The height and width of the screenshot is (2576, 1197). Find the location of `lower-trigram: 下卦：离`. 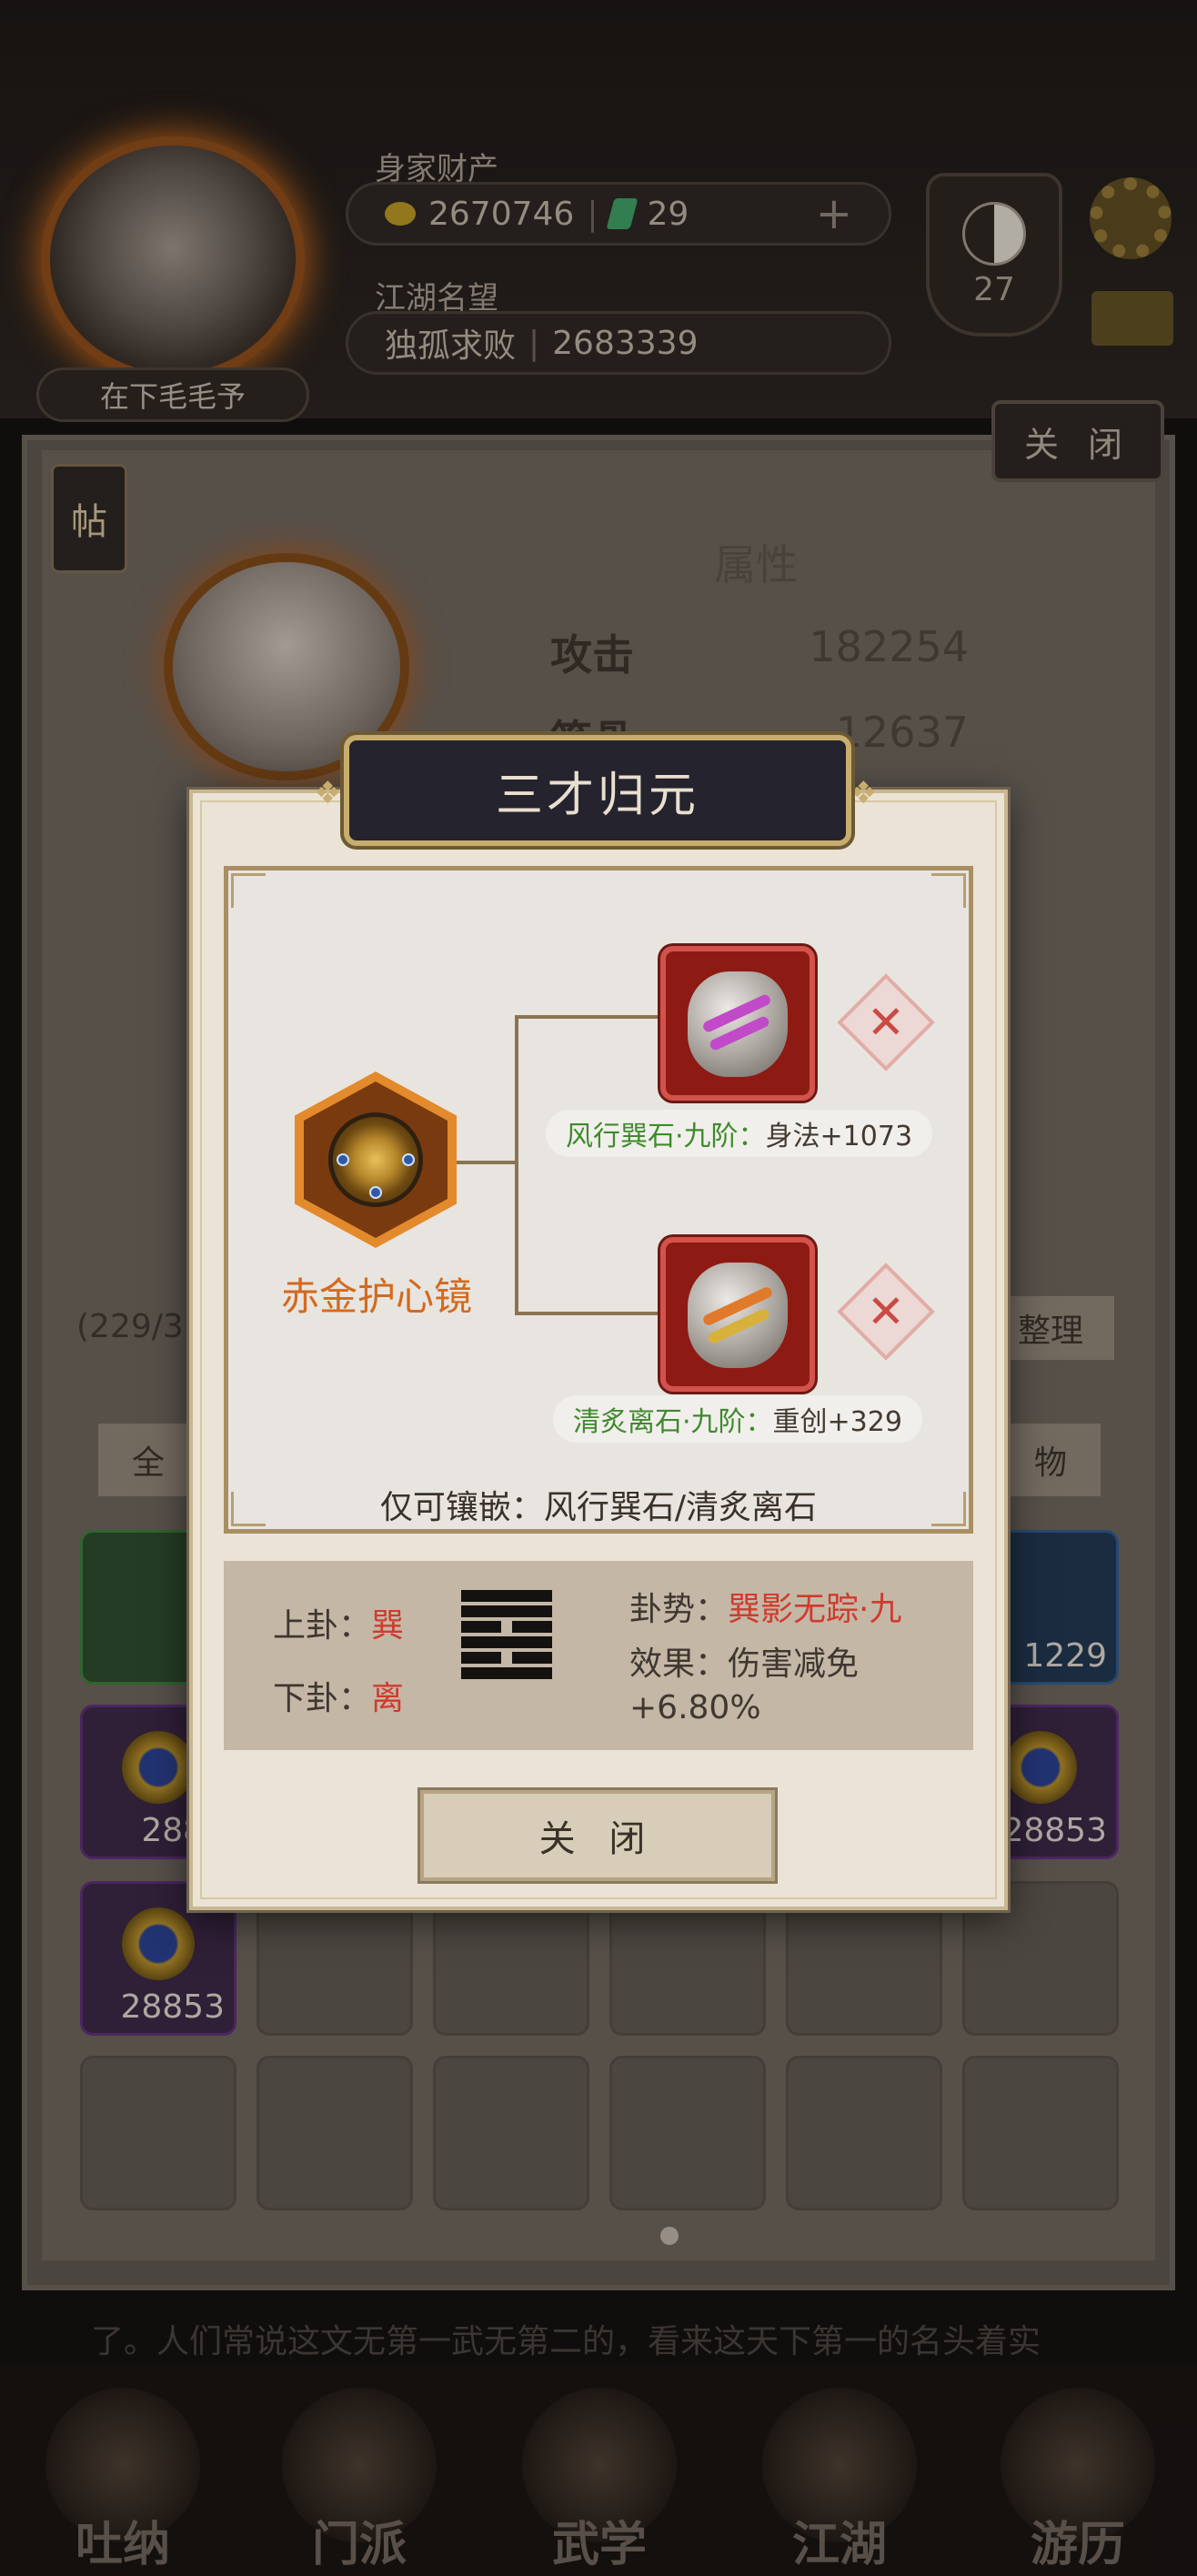

lower-trigram: 下卦：离 is located at coordinates (338, 1695).